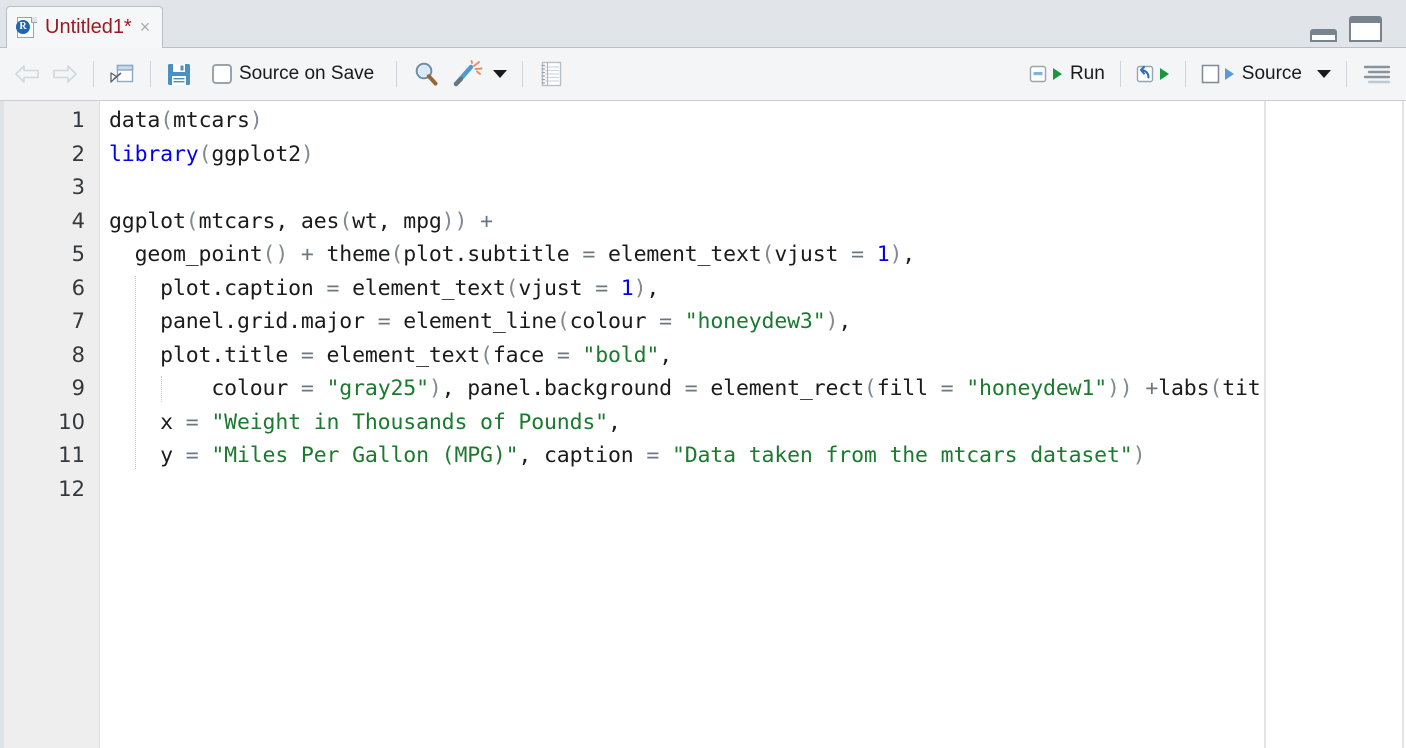 Image resolution: width=1406 pixels, height=748 pixels. Describe the element at coordinates (179, 74) in the screenshot. I see `save-button` at that location.